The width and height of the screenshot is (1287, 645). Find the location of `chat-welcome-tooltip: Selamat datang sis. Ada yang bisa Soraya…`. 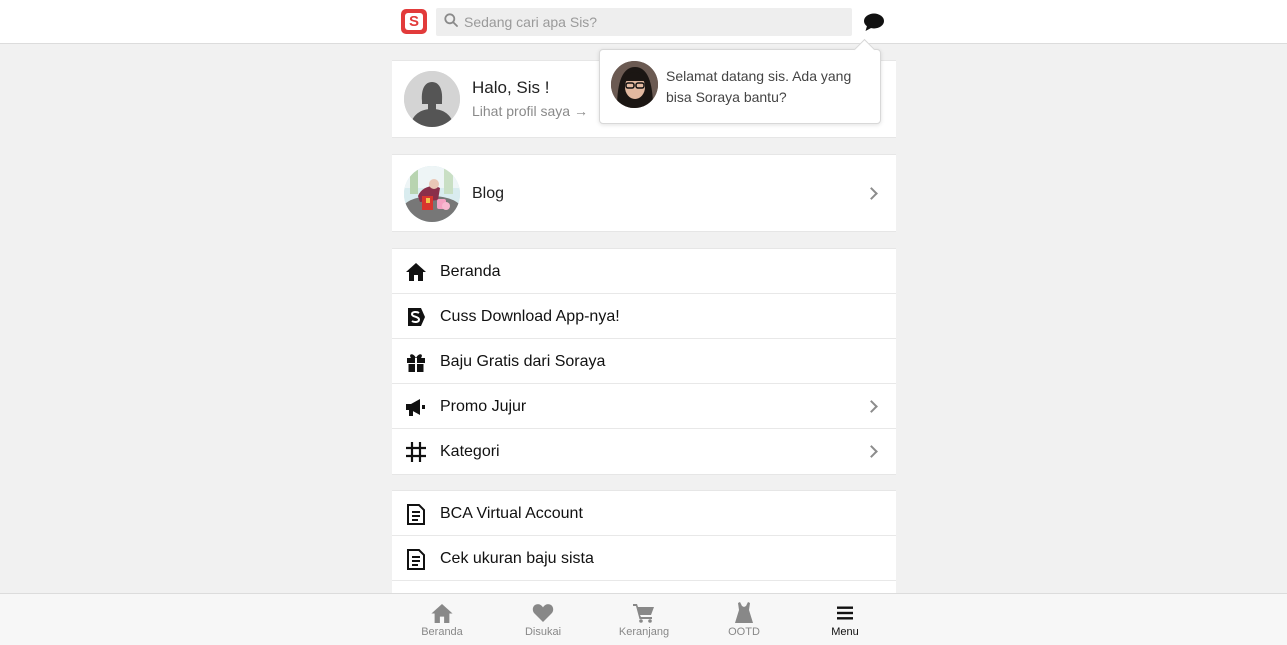

chat-welcome-tooltip: Selamat datang sis. Ada yang bisa Soraya… is located at coordinates (740, 86).